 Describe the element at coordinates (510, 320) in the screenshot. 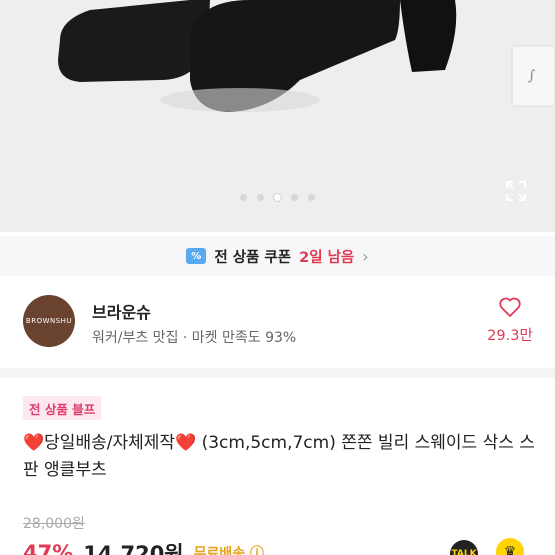

I see `like-button: 29.3만` at that location.